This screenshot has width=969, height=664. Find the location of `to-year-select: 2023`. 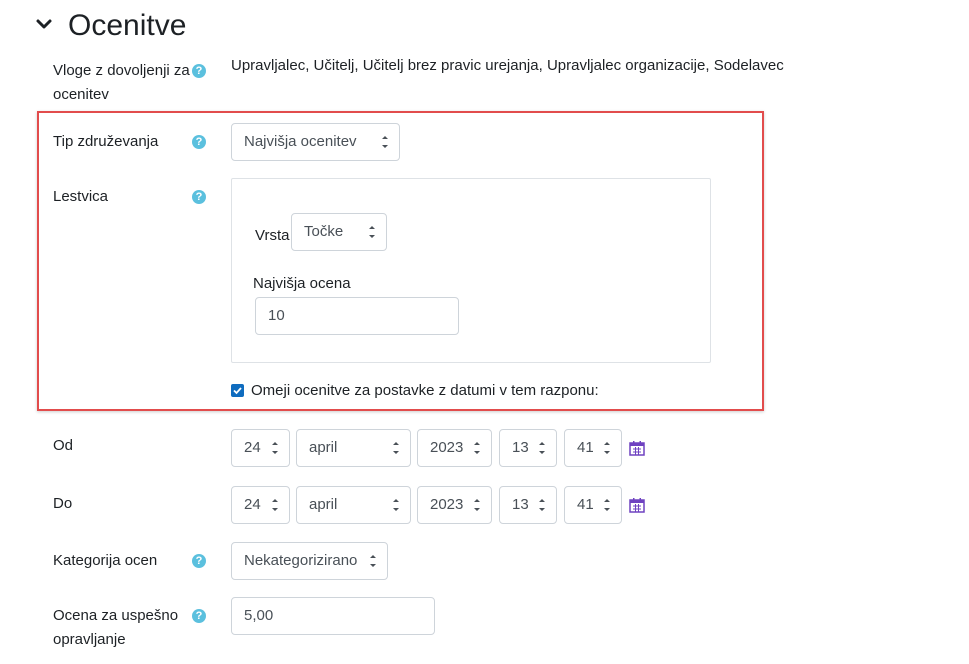

to-year-select: 2023 is located at coordinates (454, 505).